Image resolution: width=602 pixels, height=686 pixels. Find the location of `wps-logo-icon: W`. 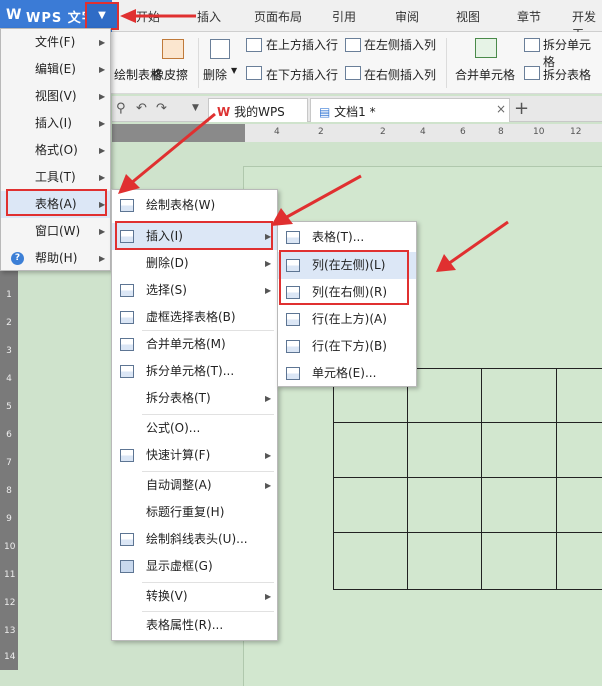

wps-logo-icon: W is located at coordinates (14, 15).